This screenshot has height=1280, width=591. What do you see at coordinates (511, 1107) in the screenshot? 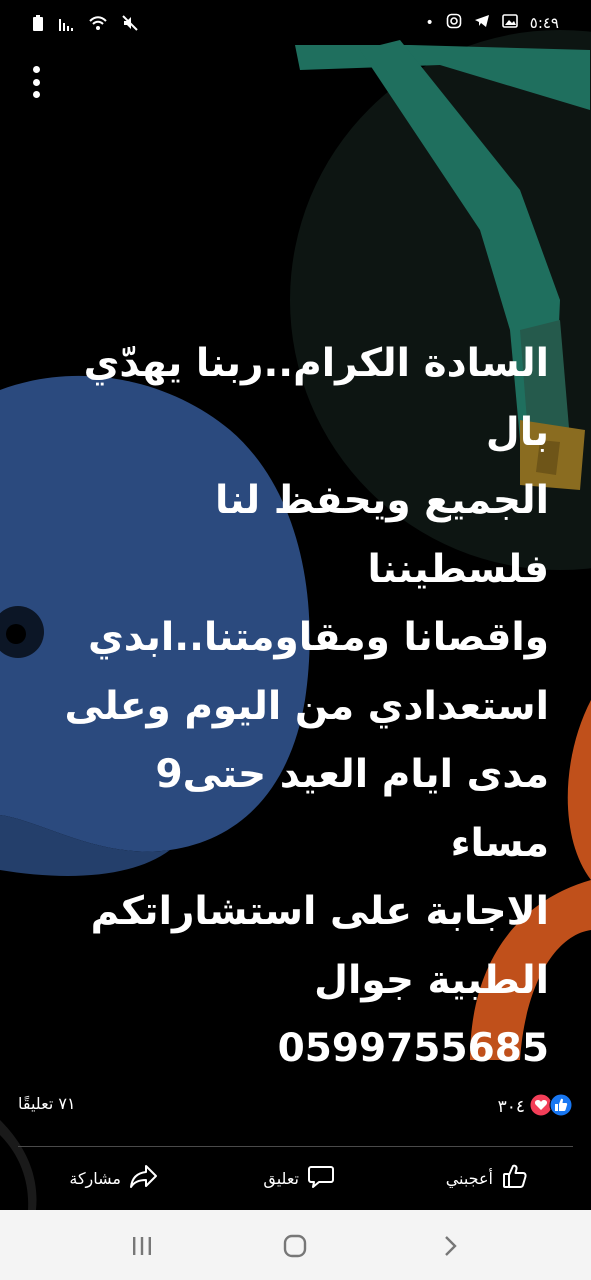
I see `reaction-count: ٣٠٤` at bounding box center [511, 1107].